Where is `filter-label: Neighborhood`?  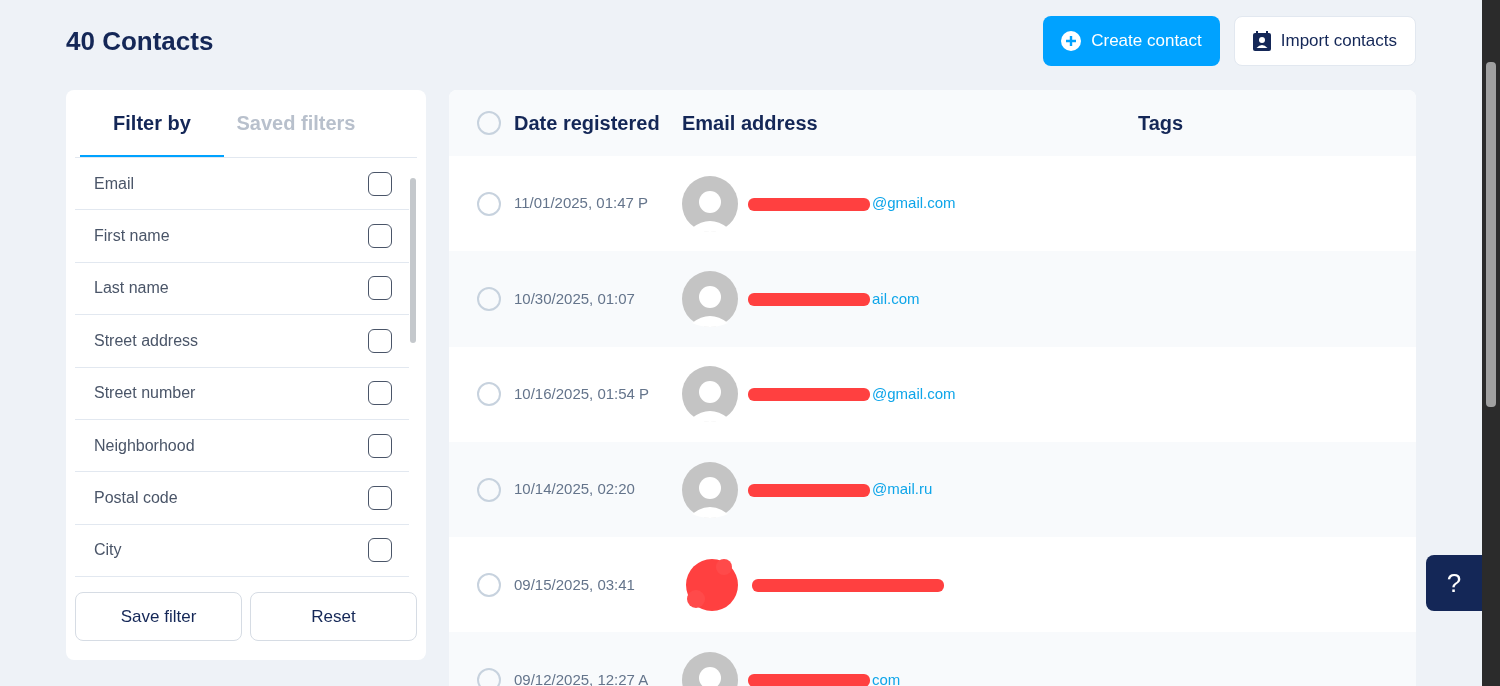
filter-label: Neighborhood is located at coordinates (144, 445).